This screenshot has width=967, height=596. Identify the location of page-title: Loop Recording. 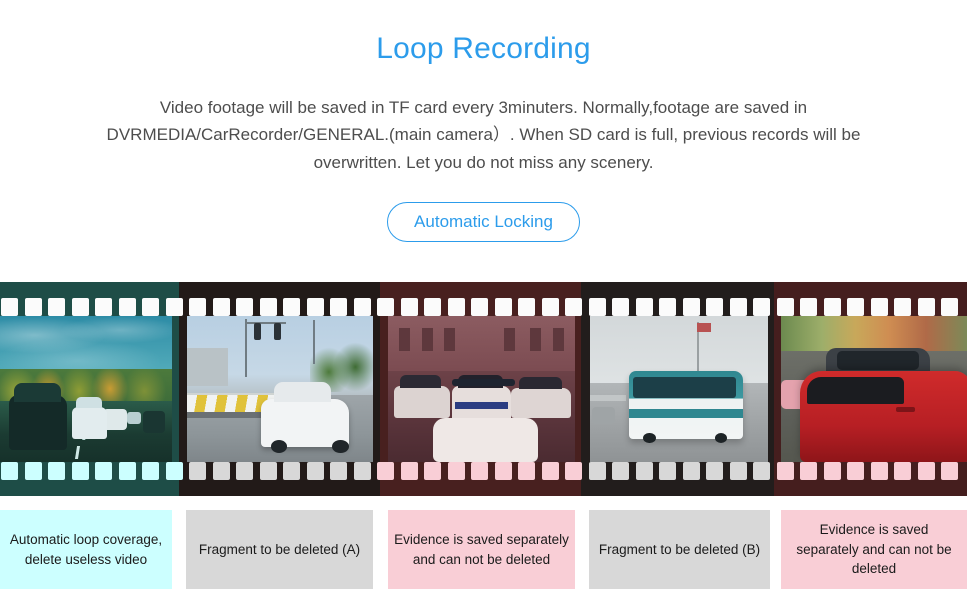
(483, 48).